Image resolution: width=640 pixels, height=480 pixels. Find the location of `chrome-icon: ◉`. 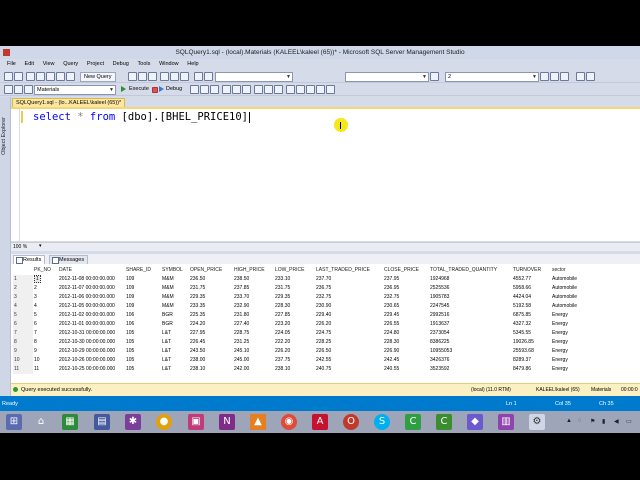

chrome-icon: ◉ is located at coordinates (289, 422).